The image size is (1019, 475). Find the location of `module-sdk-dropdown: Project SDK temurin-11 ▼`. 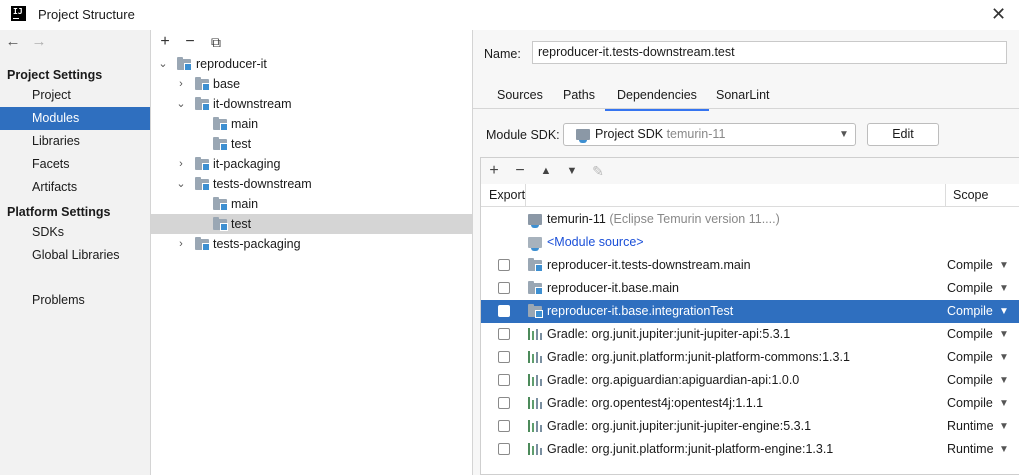

module-sdk-dropdown: Project SDK temurin-11 ▼ is located at coordinates (709, 134).